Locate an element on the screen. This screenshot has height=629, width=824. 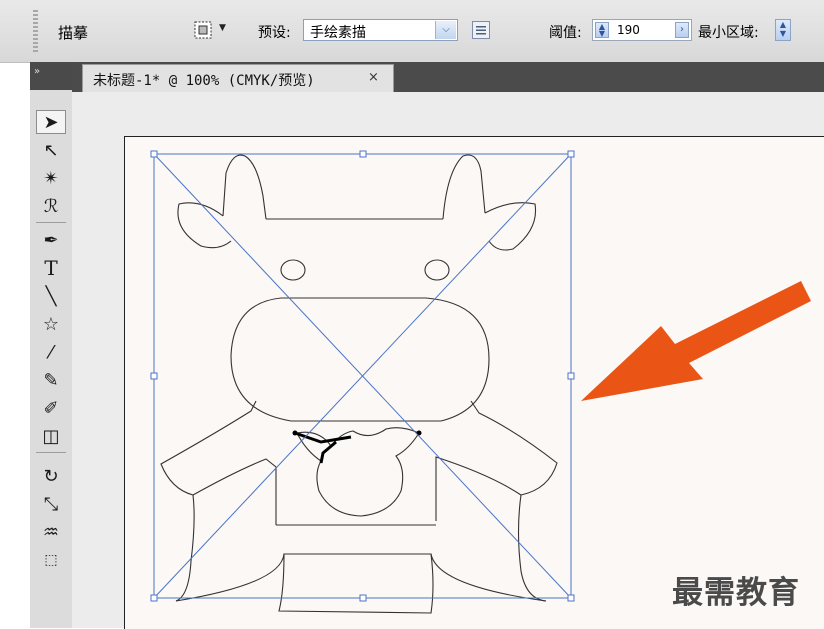
control-bar: 描摹 ▼ 预设: 手绘素描 ⌵ 阈值: ▲ ▼ 190 › 最小区域: ▲ ▼ is located at coordinates (412, 31).